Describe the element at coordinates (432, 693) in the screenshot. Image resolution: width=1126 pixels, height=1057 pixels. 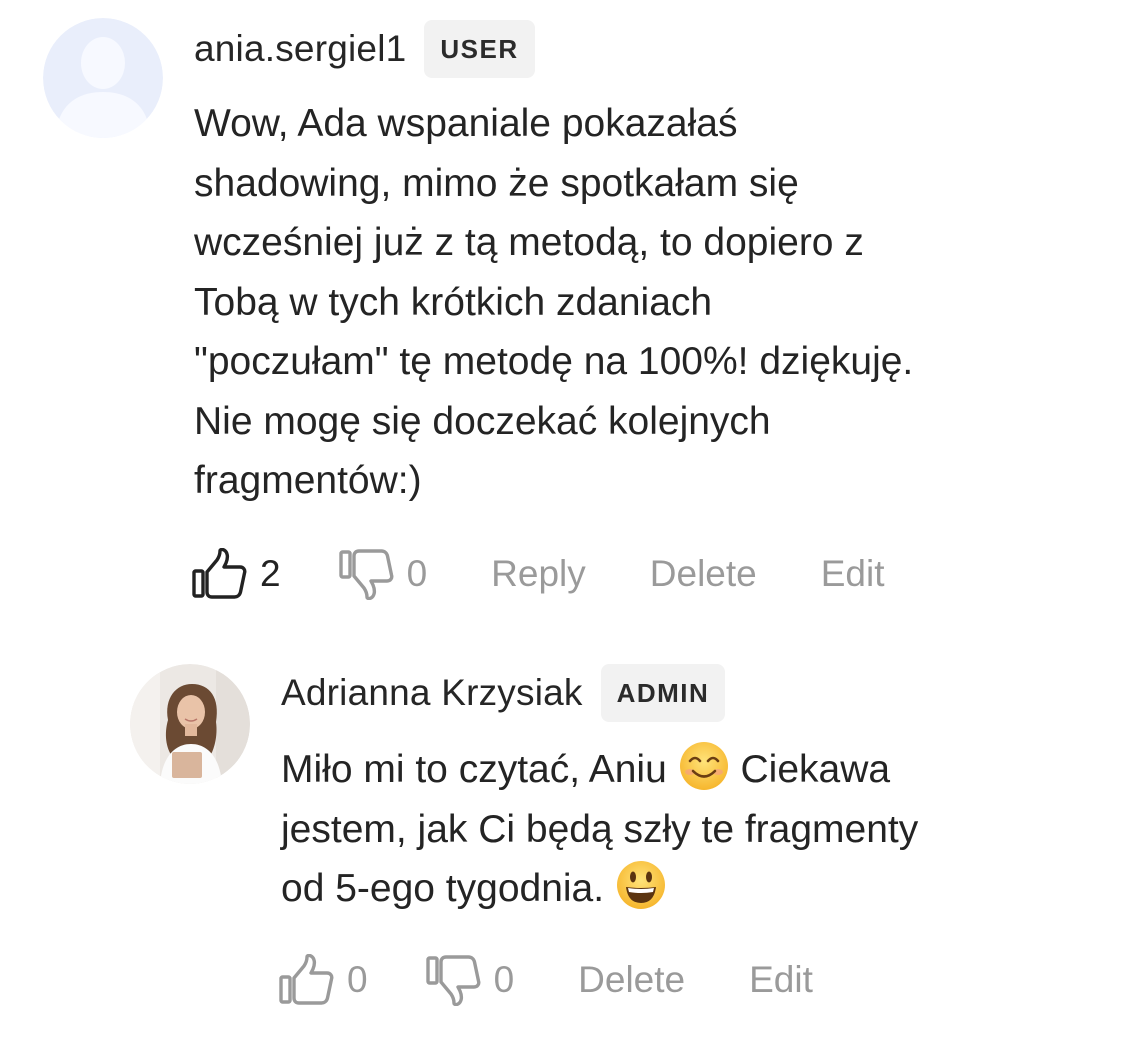
I see `author-name: Adrianna Krzysiak` at that location.